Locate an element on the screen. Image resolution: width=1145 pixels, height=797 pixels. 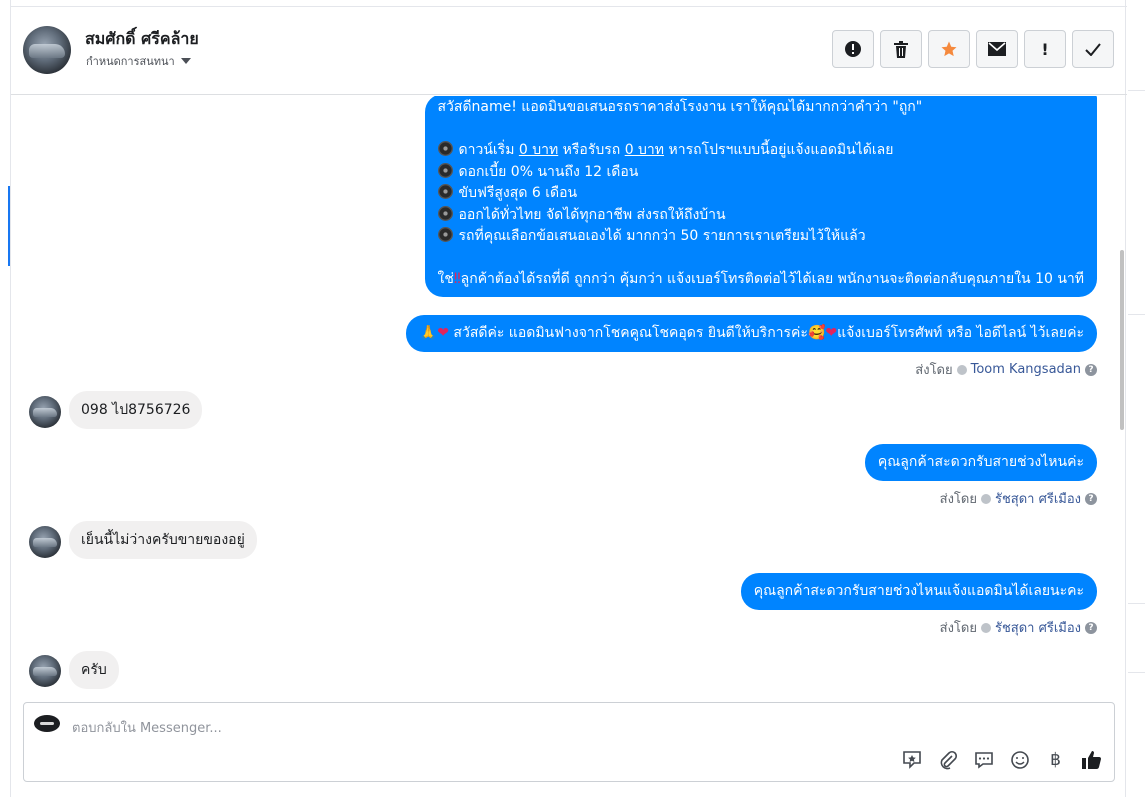
pray-emoji-icon: 🙏 is located at coordinates (428, 333).